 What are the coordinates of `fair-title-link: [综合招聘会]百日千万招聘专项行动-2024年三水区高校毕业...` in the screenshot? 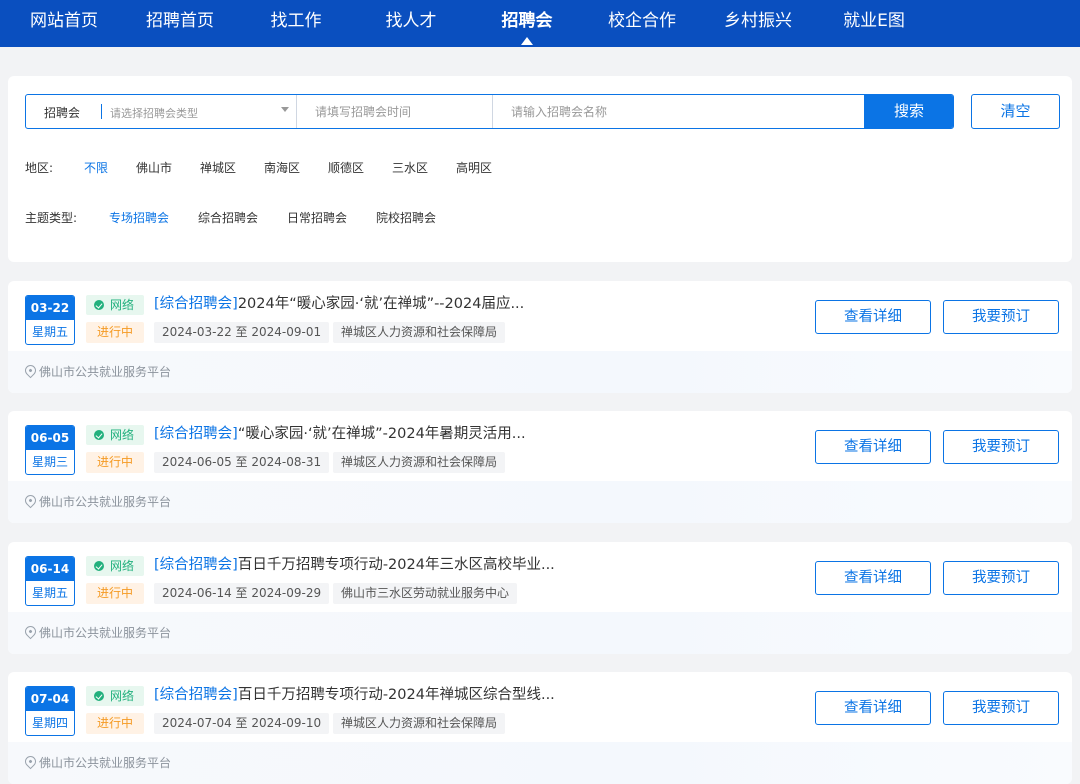 It's located at (464, 565).